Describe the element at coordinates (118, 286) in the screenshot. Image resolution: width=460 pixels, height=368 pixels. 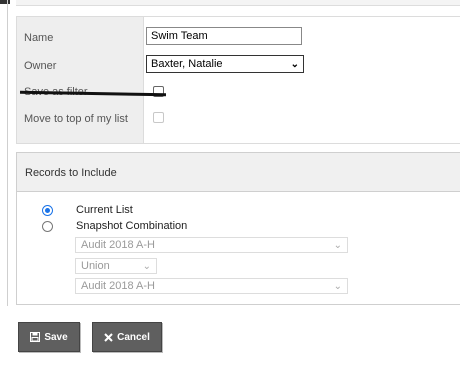
I see `snapshot-b-value: Audit 2018 A-H` at that location.